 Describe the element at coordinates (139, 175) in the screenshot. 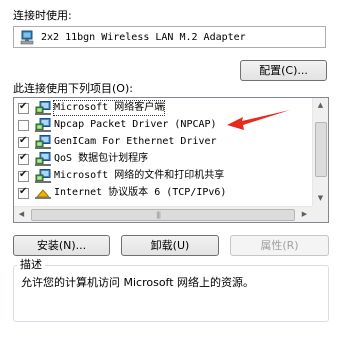

I see `list-item-label: Microsoft 网络的文件和打印机共享` at that location.